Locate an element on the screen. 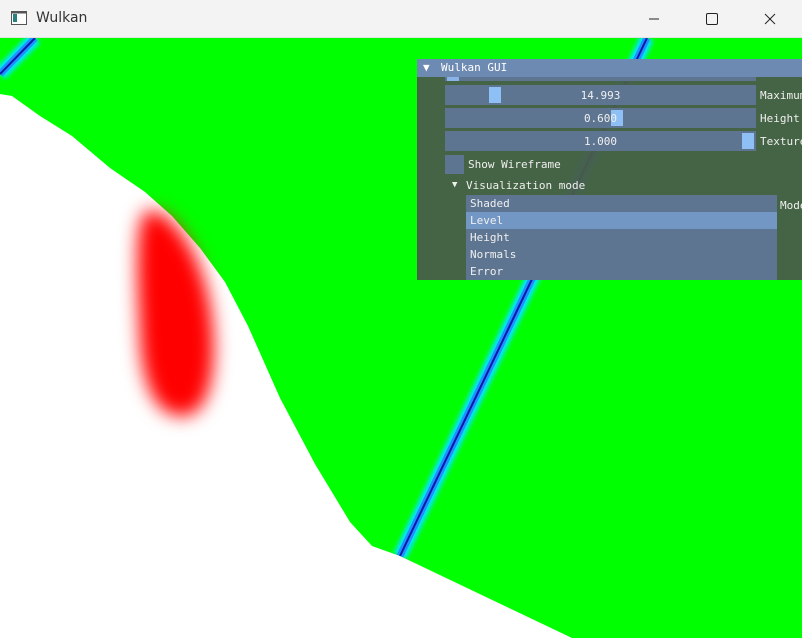  maximum-slider: 14.993 is located at coordinates (600, 95).